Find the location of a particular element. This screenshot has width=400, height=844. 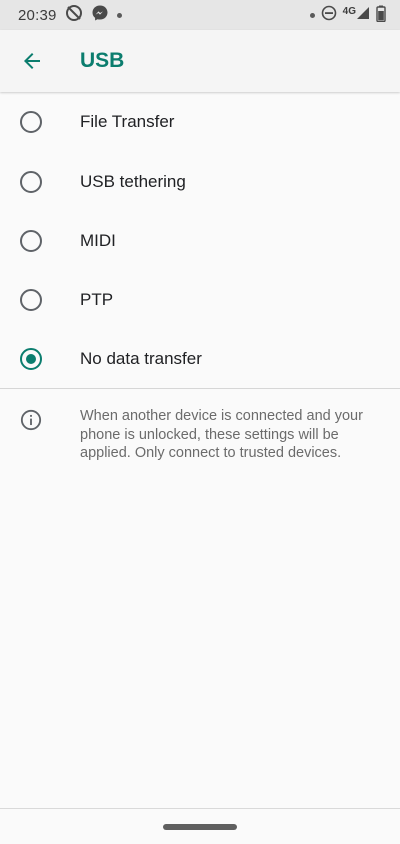

data-saver-icon is located at coordinates (74, 15).